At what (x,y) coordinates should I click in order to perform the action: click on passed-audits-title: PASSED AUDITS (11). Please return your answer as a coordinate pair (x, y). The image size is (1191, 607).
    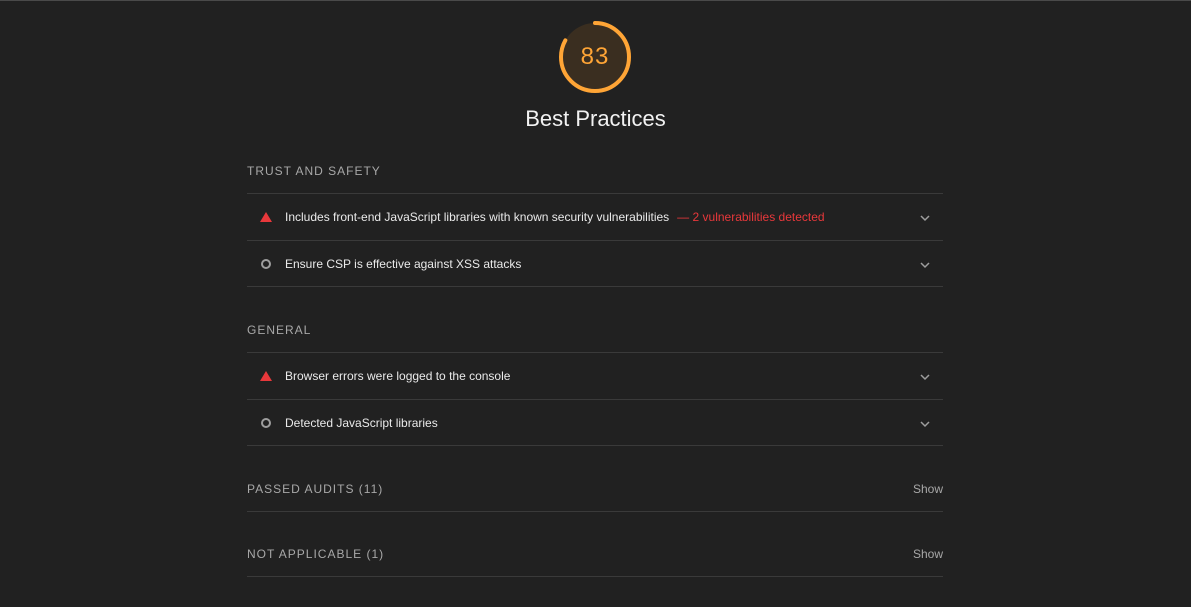
    Looking at the image, I should click on (315, 489).